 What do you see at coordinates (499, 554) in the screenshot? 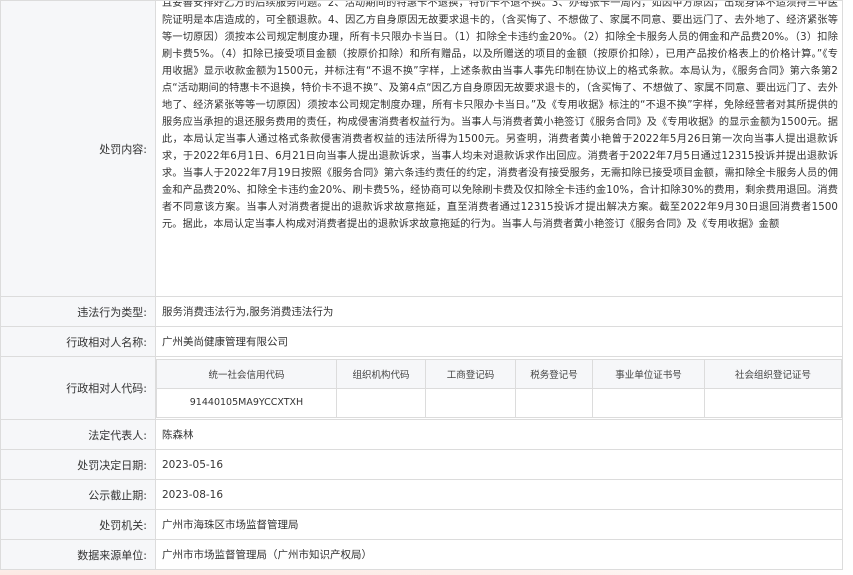
I see `data-source-value: 广州市市场监督管理局（广州市知识产权局）` at bounding box center [499, 554].